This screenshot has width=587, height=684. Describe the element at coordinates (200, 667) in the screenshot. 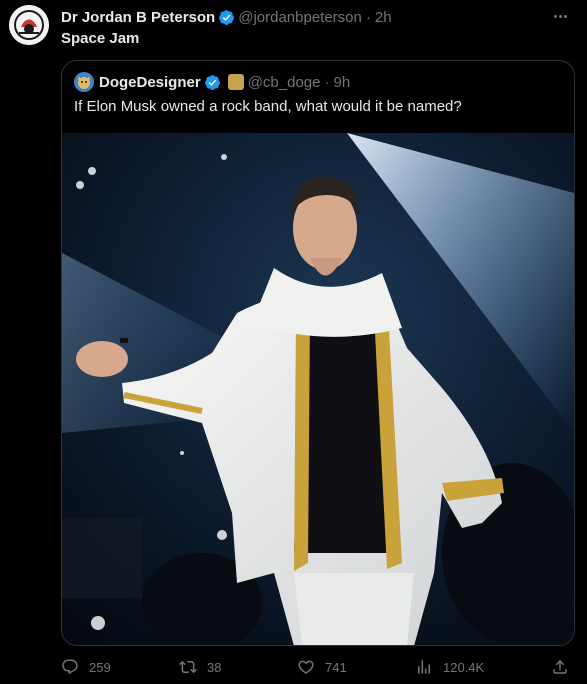

I see `retweet-button: 38` at that location.